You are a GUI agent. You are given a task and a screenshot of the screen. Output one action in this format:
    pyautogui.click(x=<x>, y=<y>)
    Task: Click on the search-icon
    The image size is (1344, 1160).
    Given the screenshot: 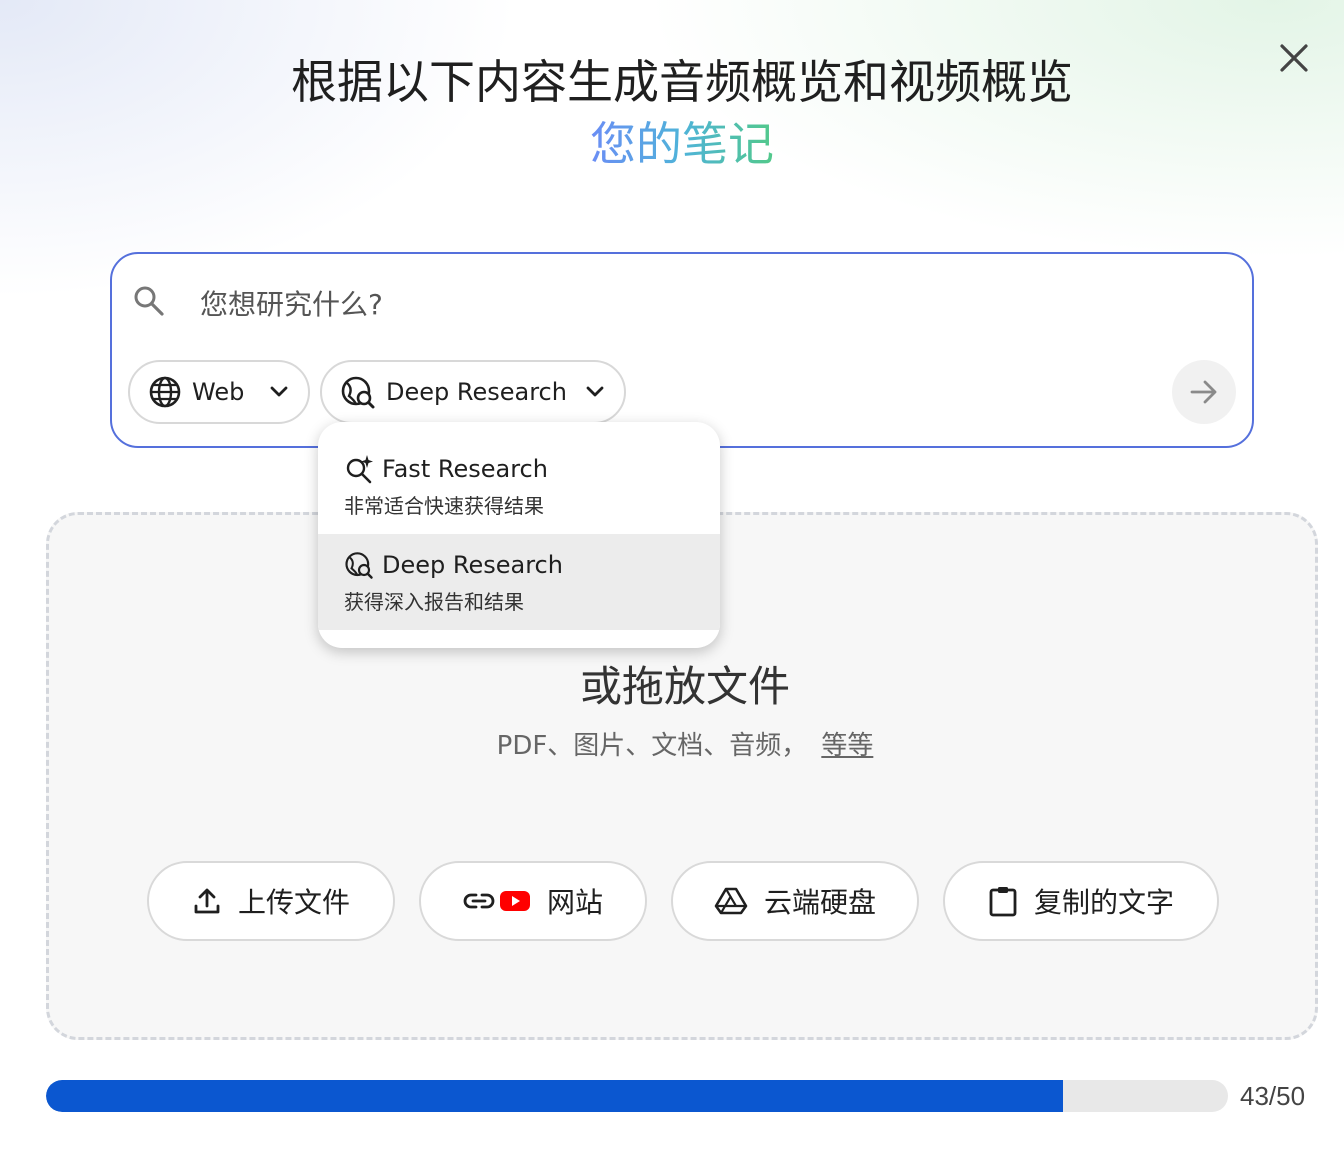 What is the action you would take?
    pyautogui.click(x=149, y=303)
    